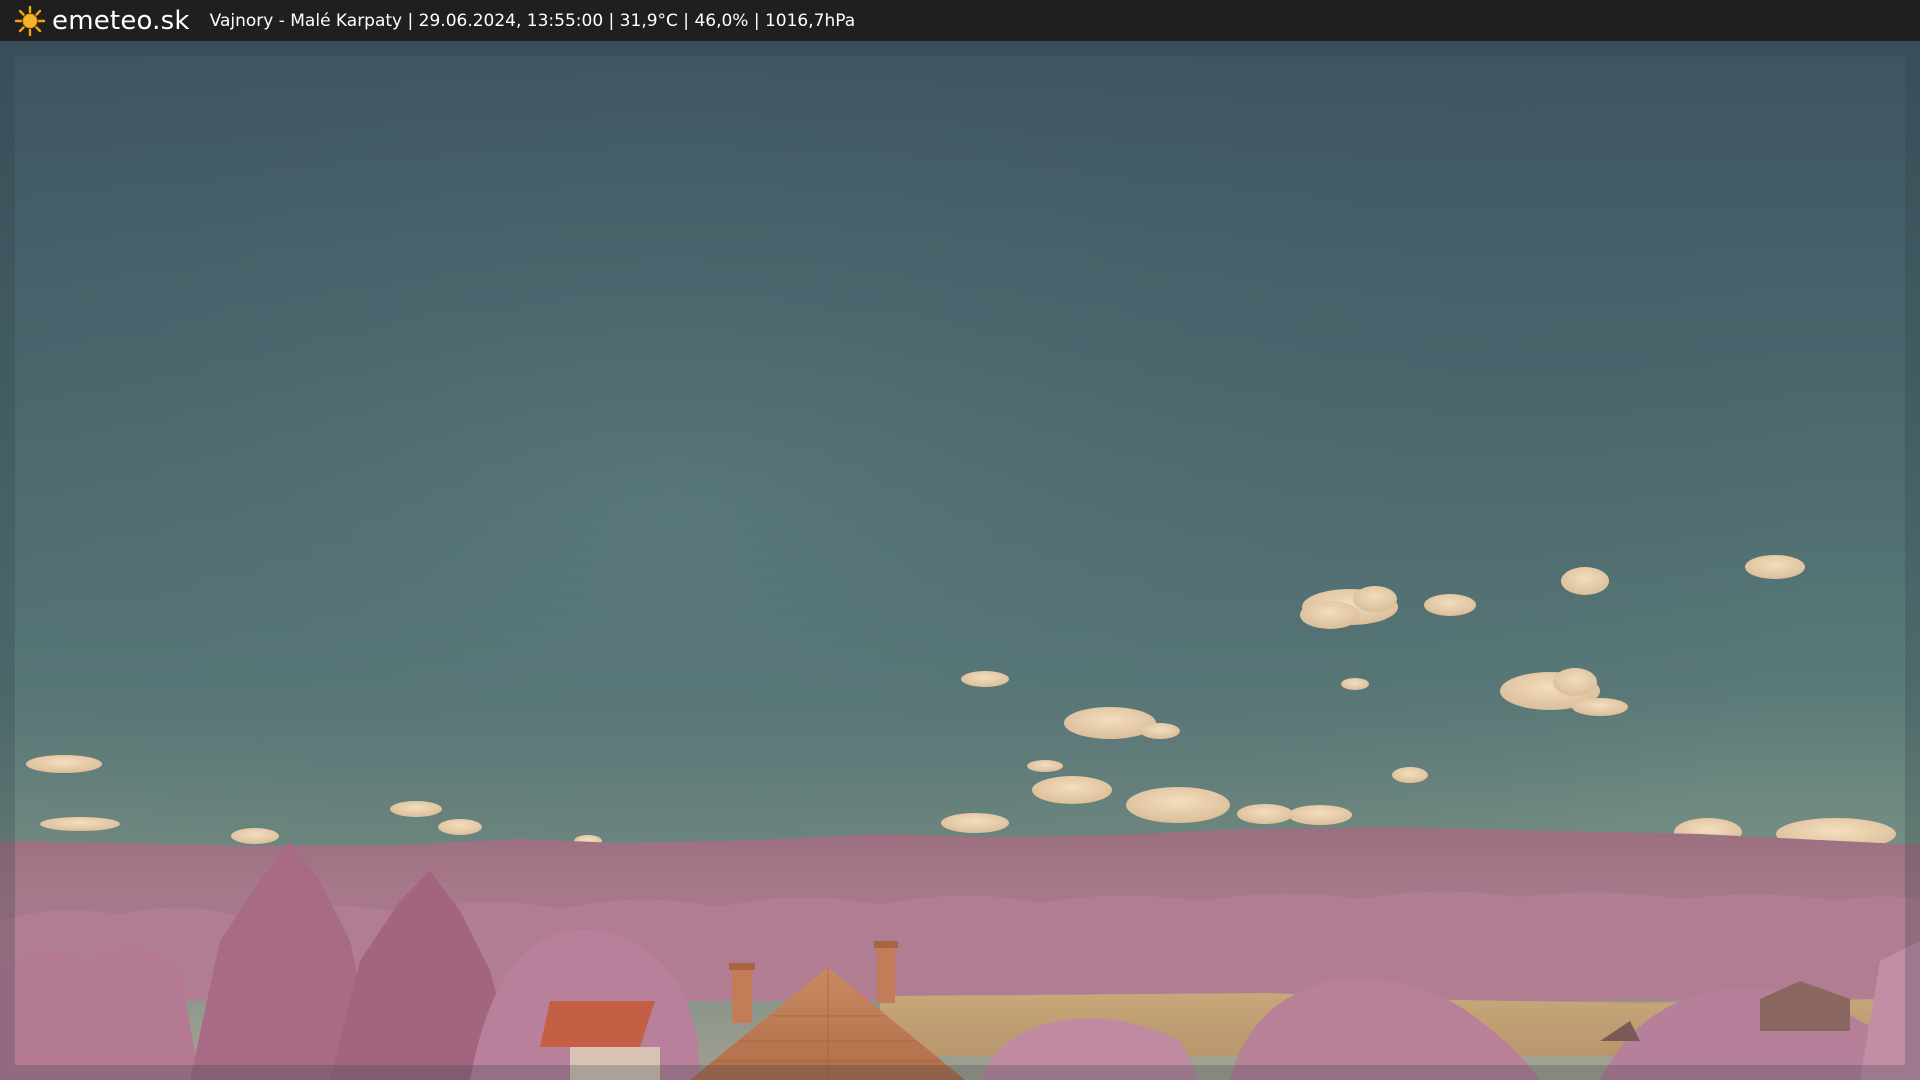  I want to click on sun-icon, so click(30, 20).